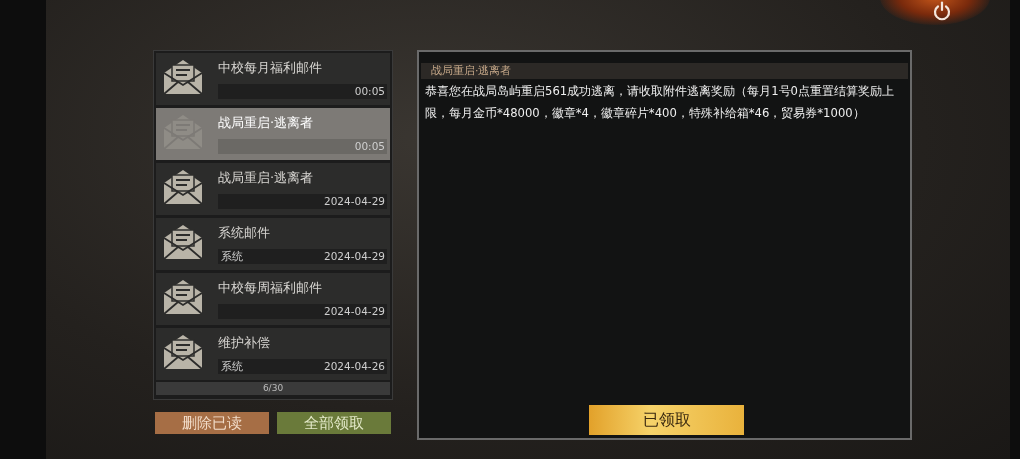  What do you see at coordinates (273, 299) in the screenshot?
I see `mail-item: 中校每周福利邮件 2024-04-29` at bounding box center [273, 299].